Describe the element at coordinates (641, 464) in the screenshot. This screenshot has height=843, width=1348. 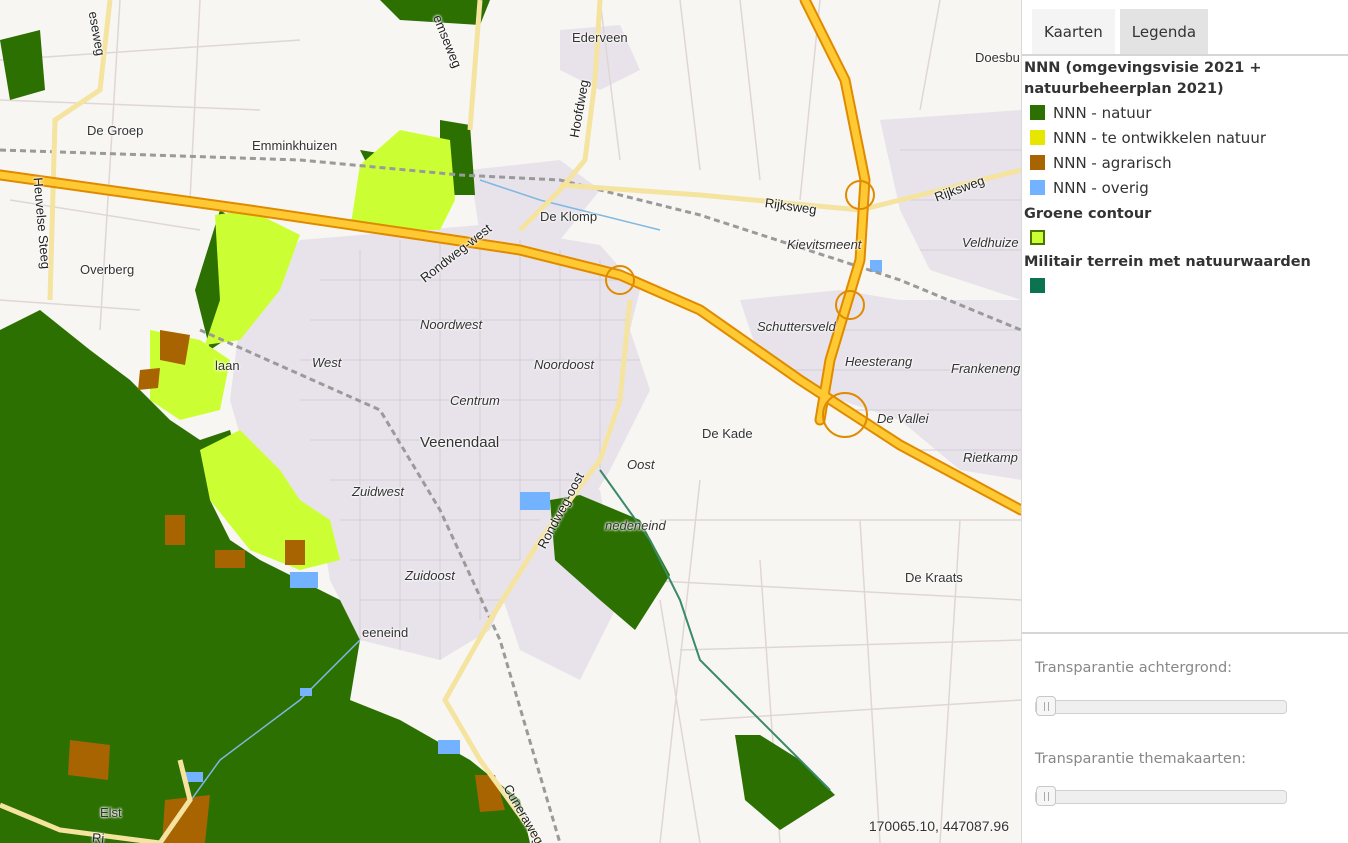
I see `place-label: Oost` at that location.